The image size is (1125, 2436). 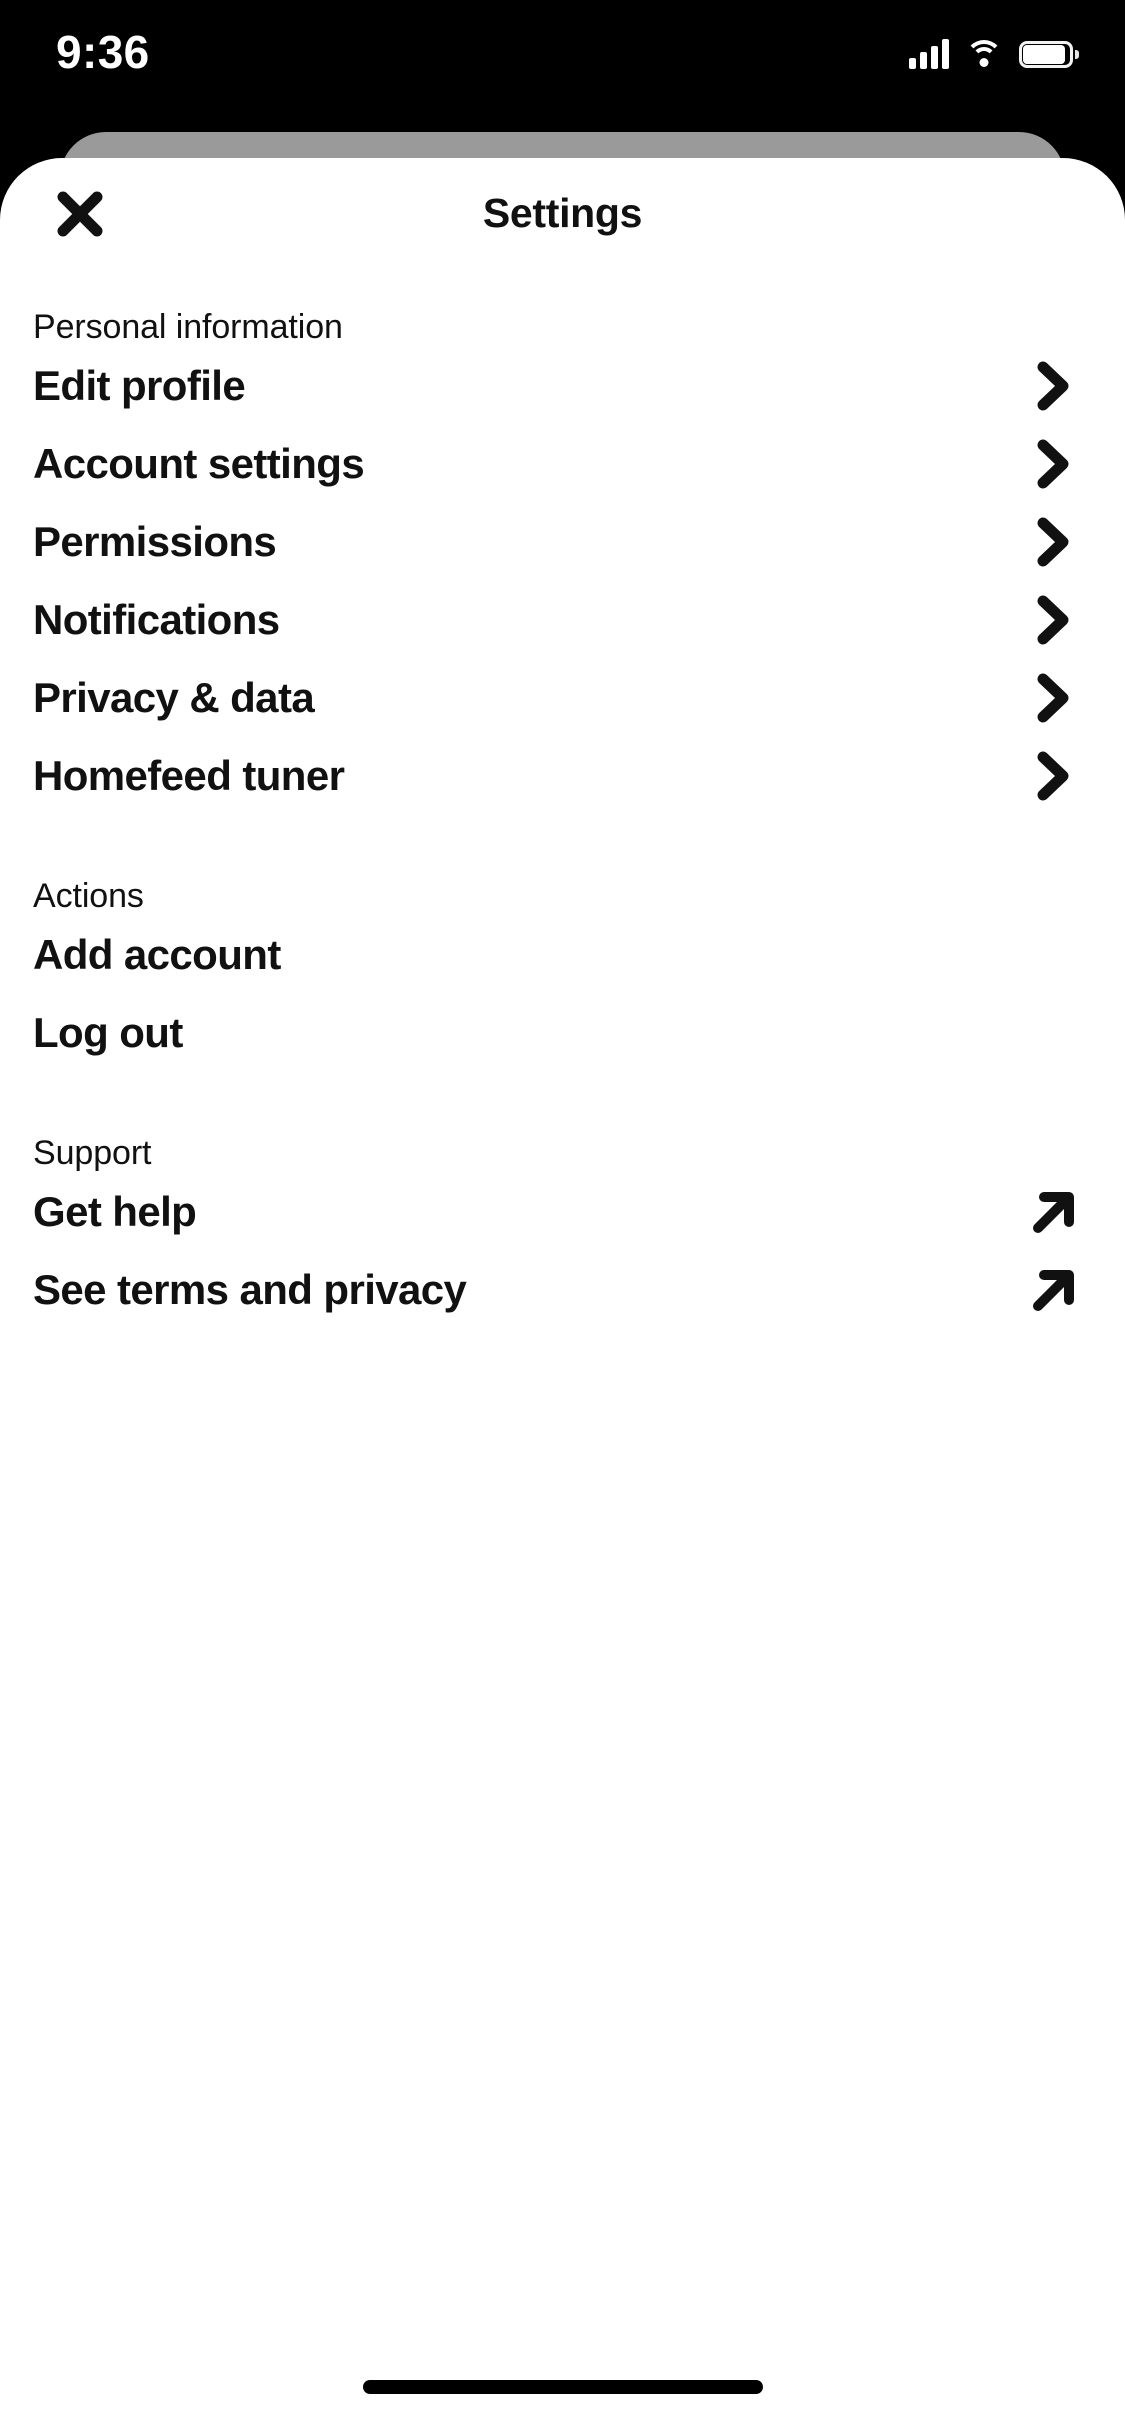 I want to click on menu-item-log-out: Log out, so click(x=562, y=1033).